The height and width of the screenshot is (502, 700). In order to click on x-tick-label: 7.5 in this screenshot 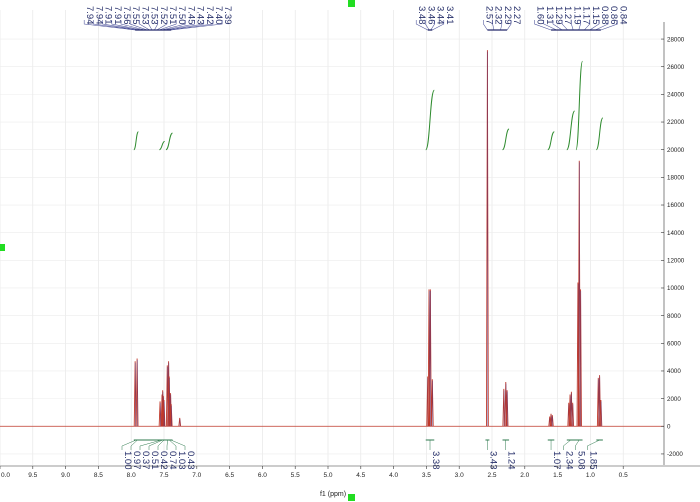, I will do `click(163, 475)`.